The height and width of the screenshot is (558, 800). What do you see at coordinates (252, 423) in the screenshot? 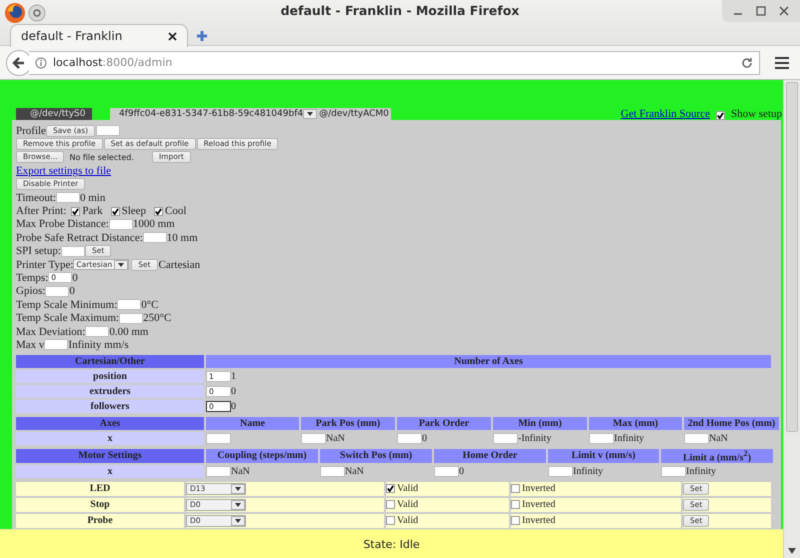
I see `column-header: Name` at bounding box center [252, 423].